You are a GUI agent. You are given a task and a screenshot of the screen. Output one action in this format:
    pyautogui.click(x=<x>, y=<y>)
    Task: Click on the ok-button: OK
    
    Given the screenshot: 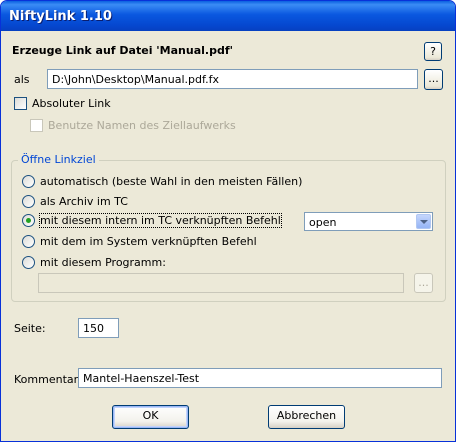 What is the action you would take?
    pyautogui.click(x=150, y=417)
    